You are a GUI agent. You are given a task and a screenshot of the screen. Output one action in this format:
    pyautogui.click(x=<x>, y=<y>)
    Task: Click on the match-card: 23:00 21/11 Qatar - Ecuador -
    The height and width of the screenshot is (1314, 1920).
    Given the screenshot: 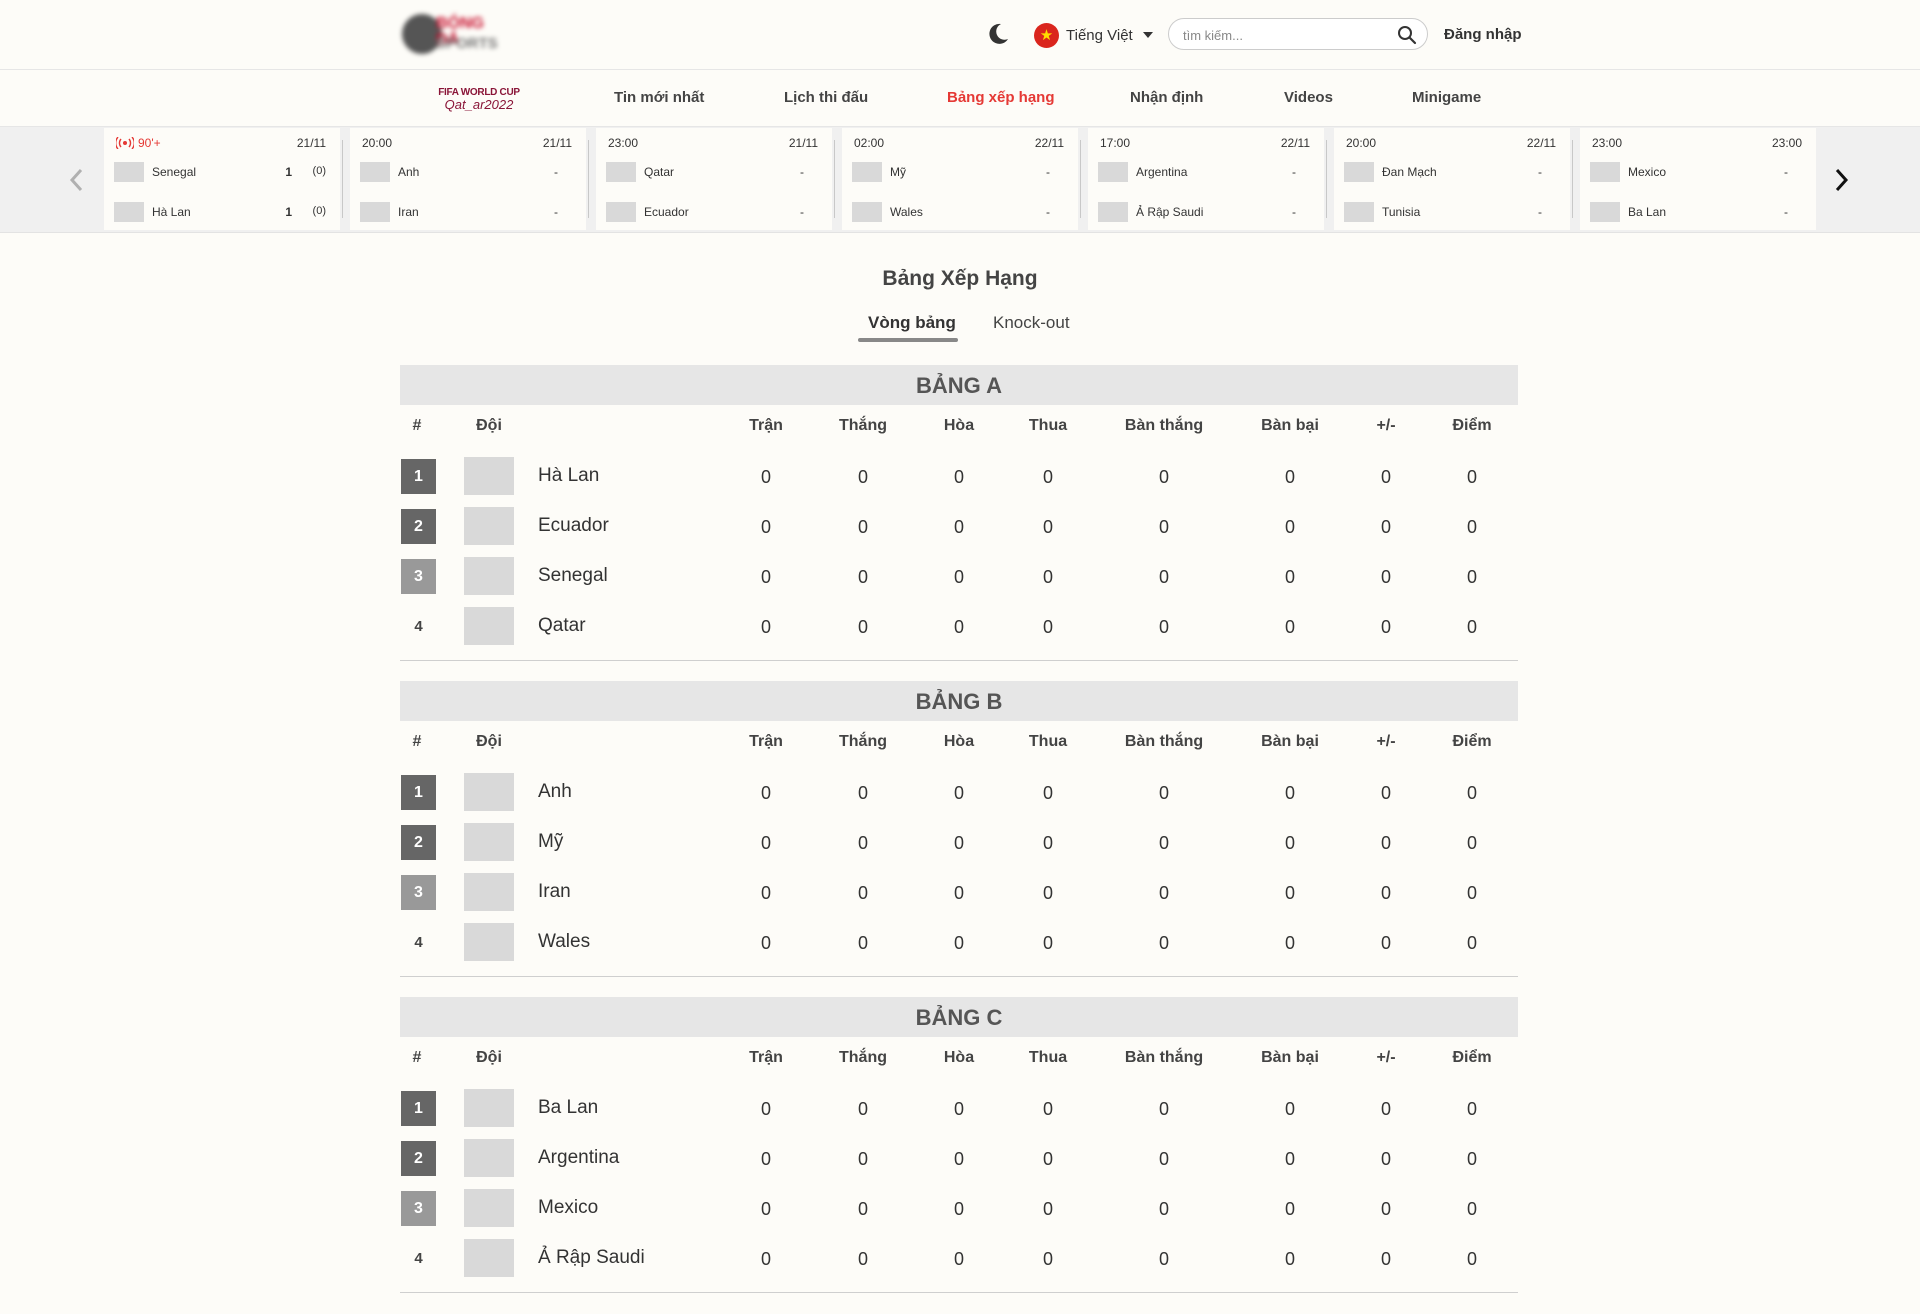 What is the action you would take?
    pyautogui.click(x=715, y=179)
    